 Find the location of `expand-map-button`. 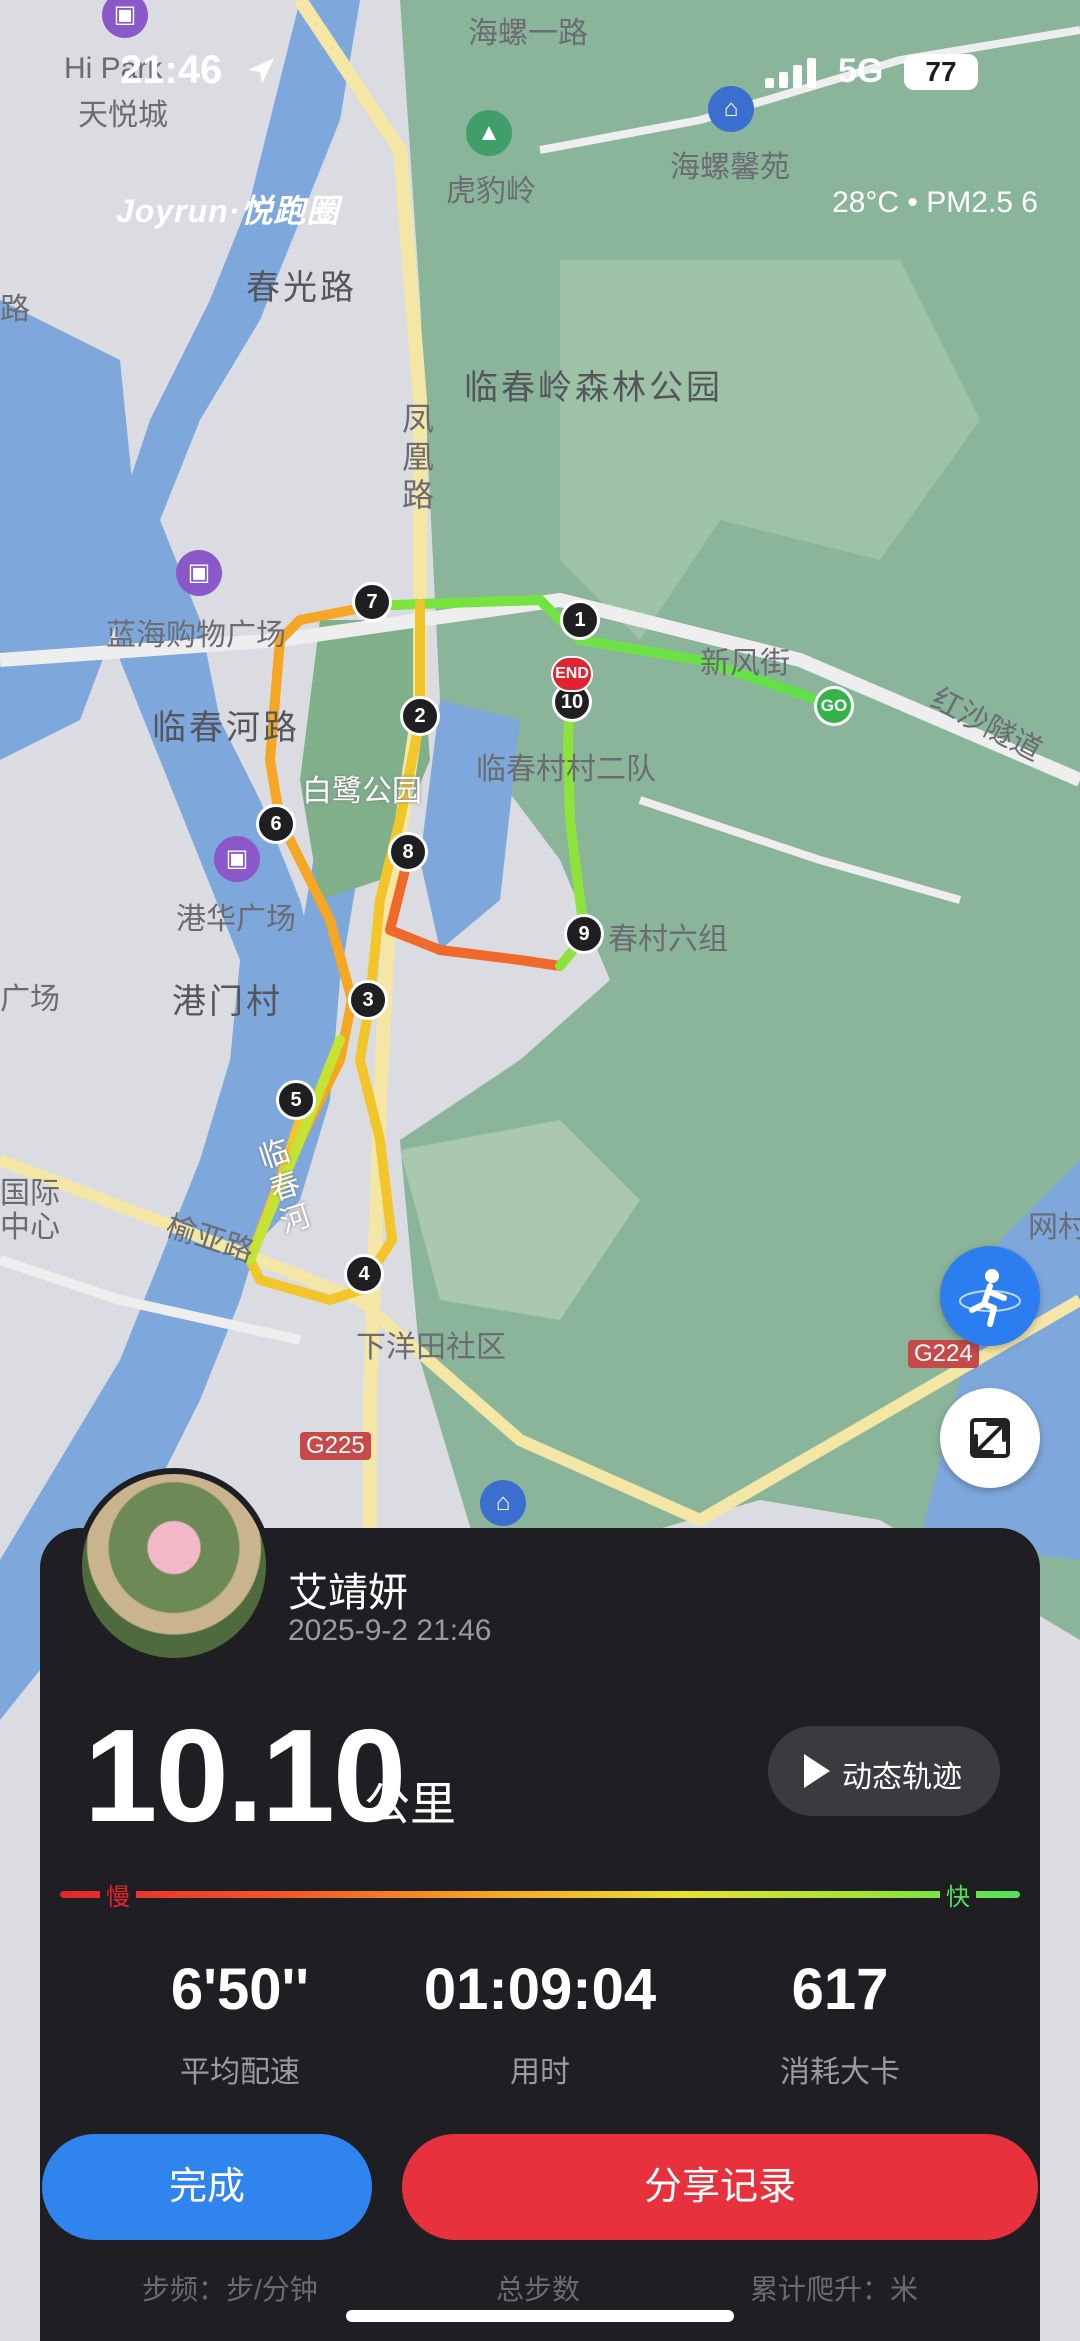

expand-map-button is located at coordinates (990, 1438).